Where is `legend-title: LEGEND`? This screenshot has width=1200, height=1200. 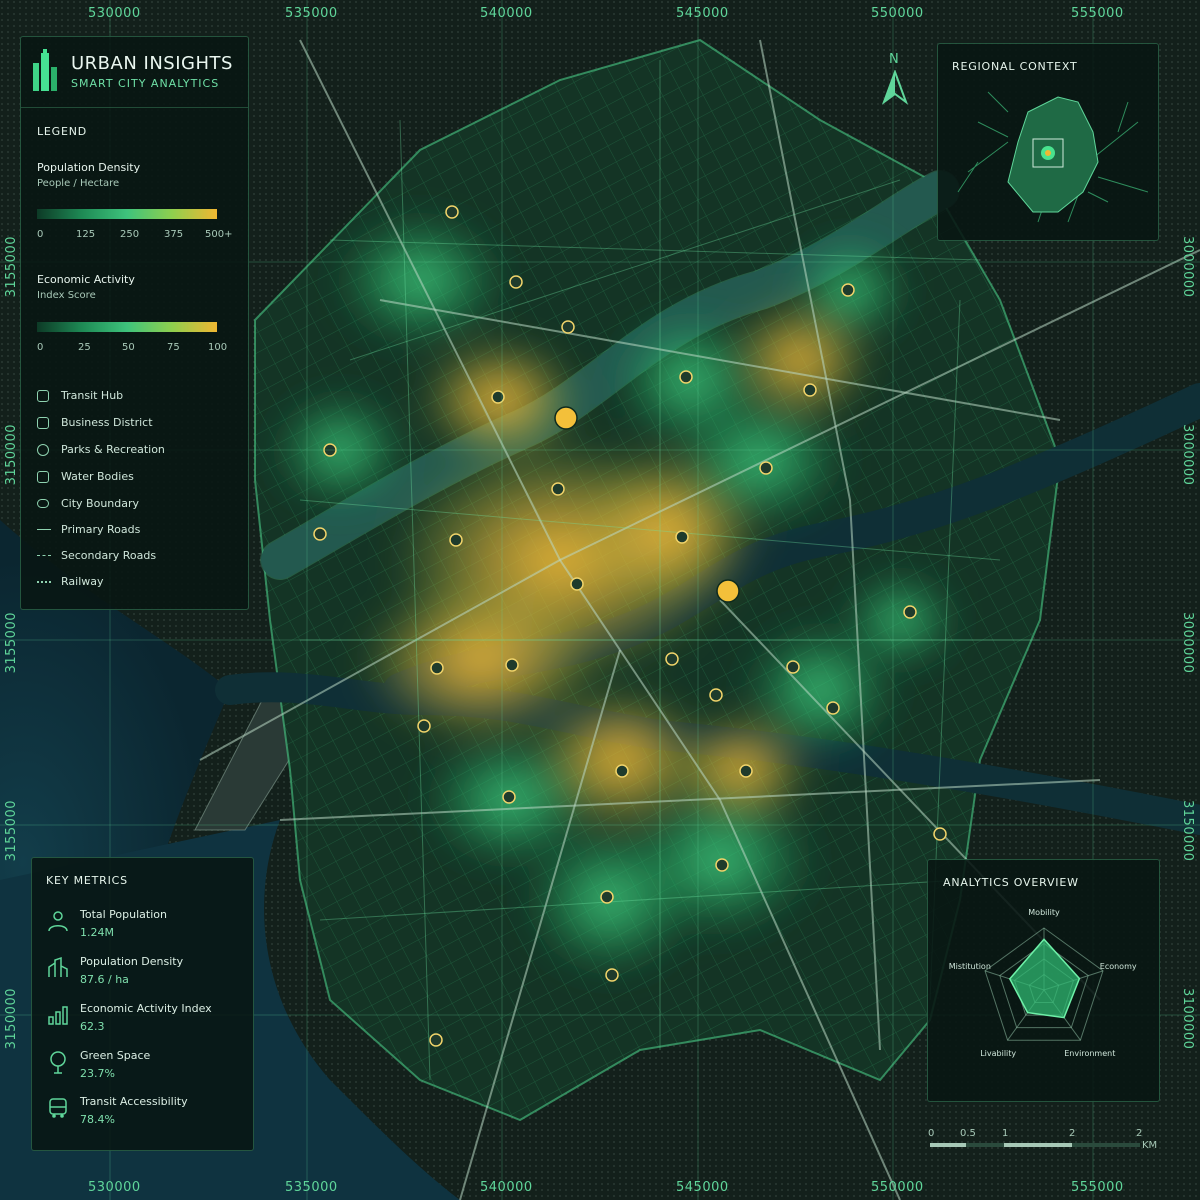 legend-title: LEGEND is located at coordinates (62, 131).